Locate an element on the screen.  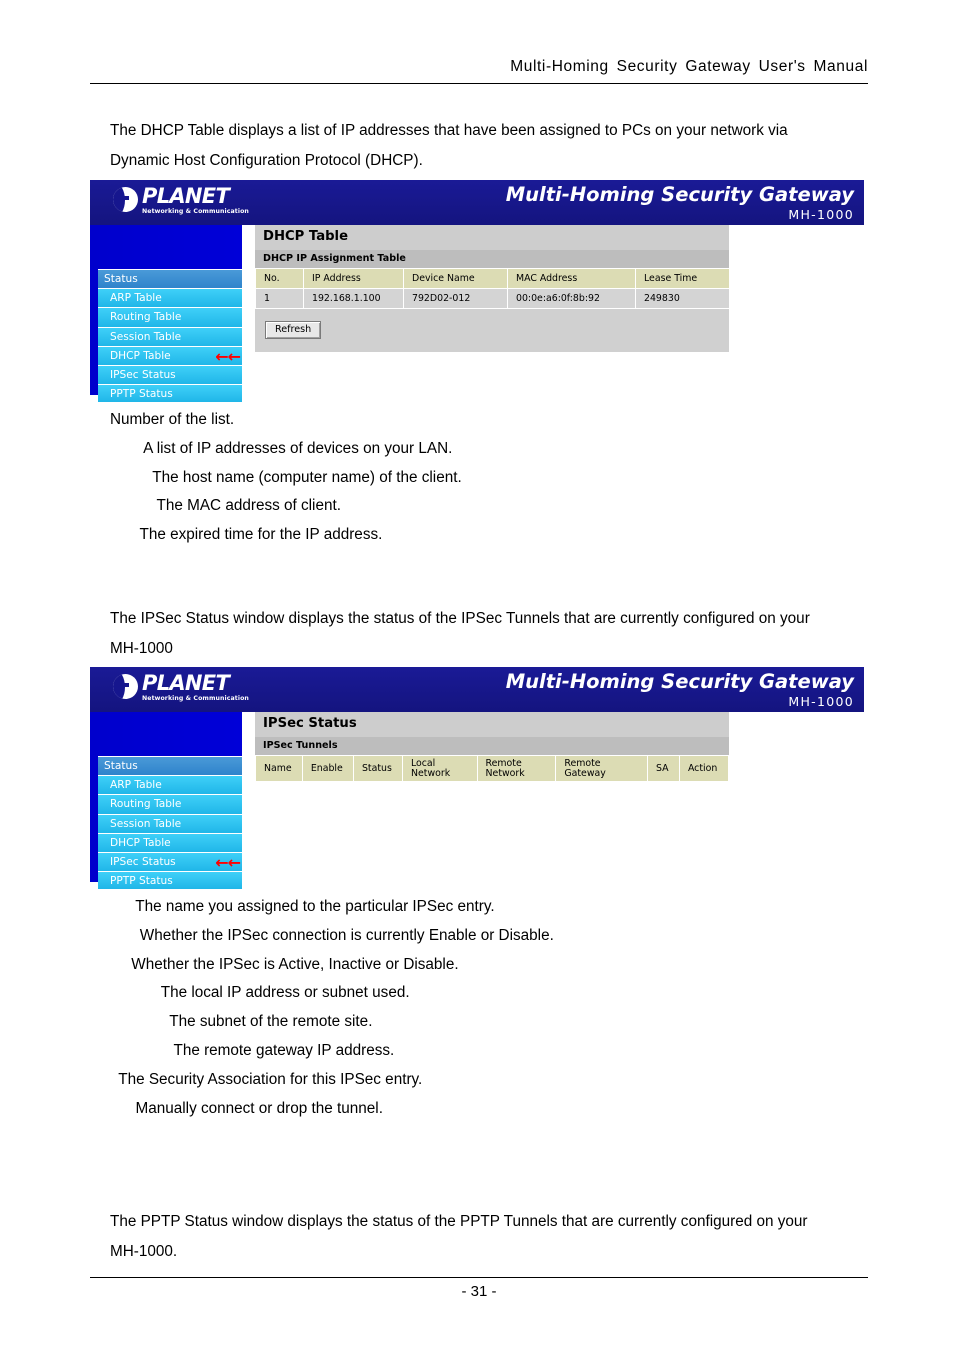
column-header-remote-network: Remote Network is located at coordinates (516, 768).